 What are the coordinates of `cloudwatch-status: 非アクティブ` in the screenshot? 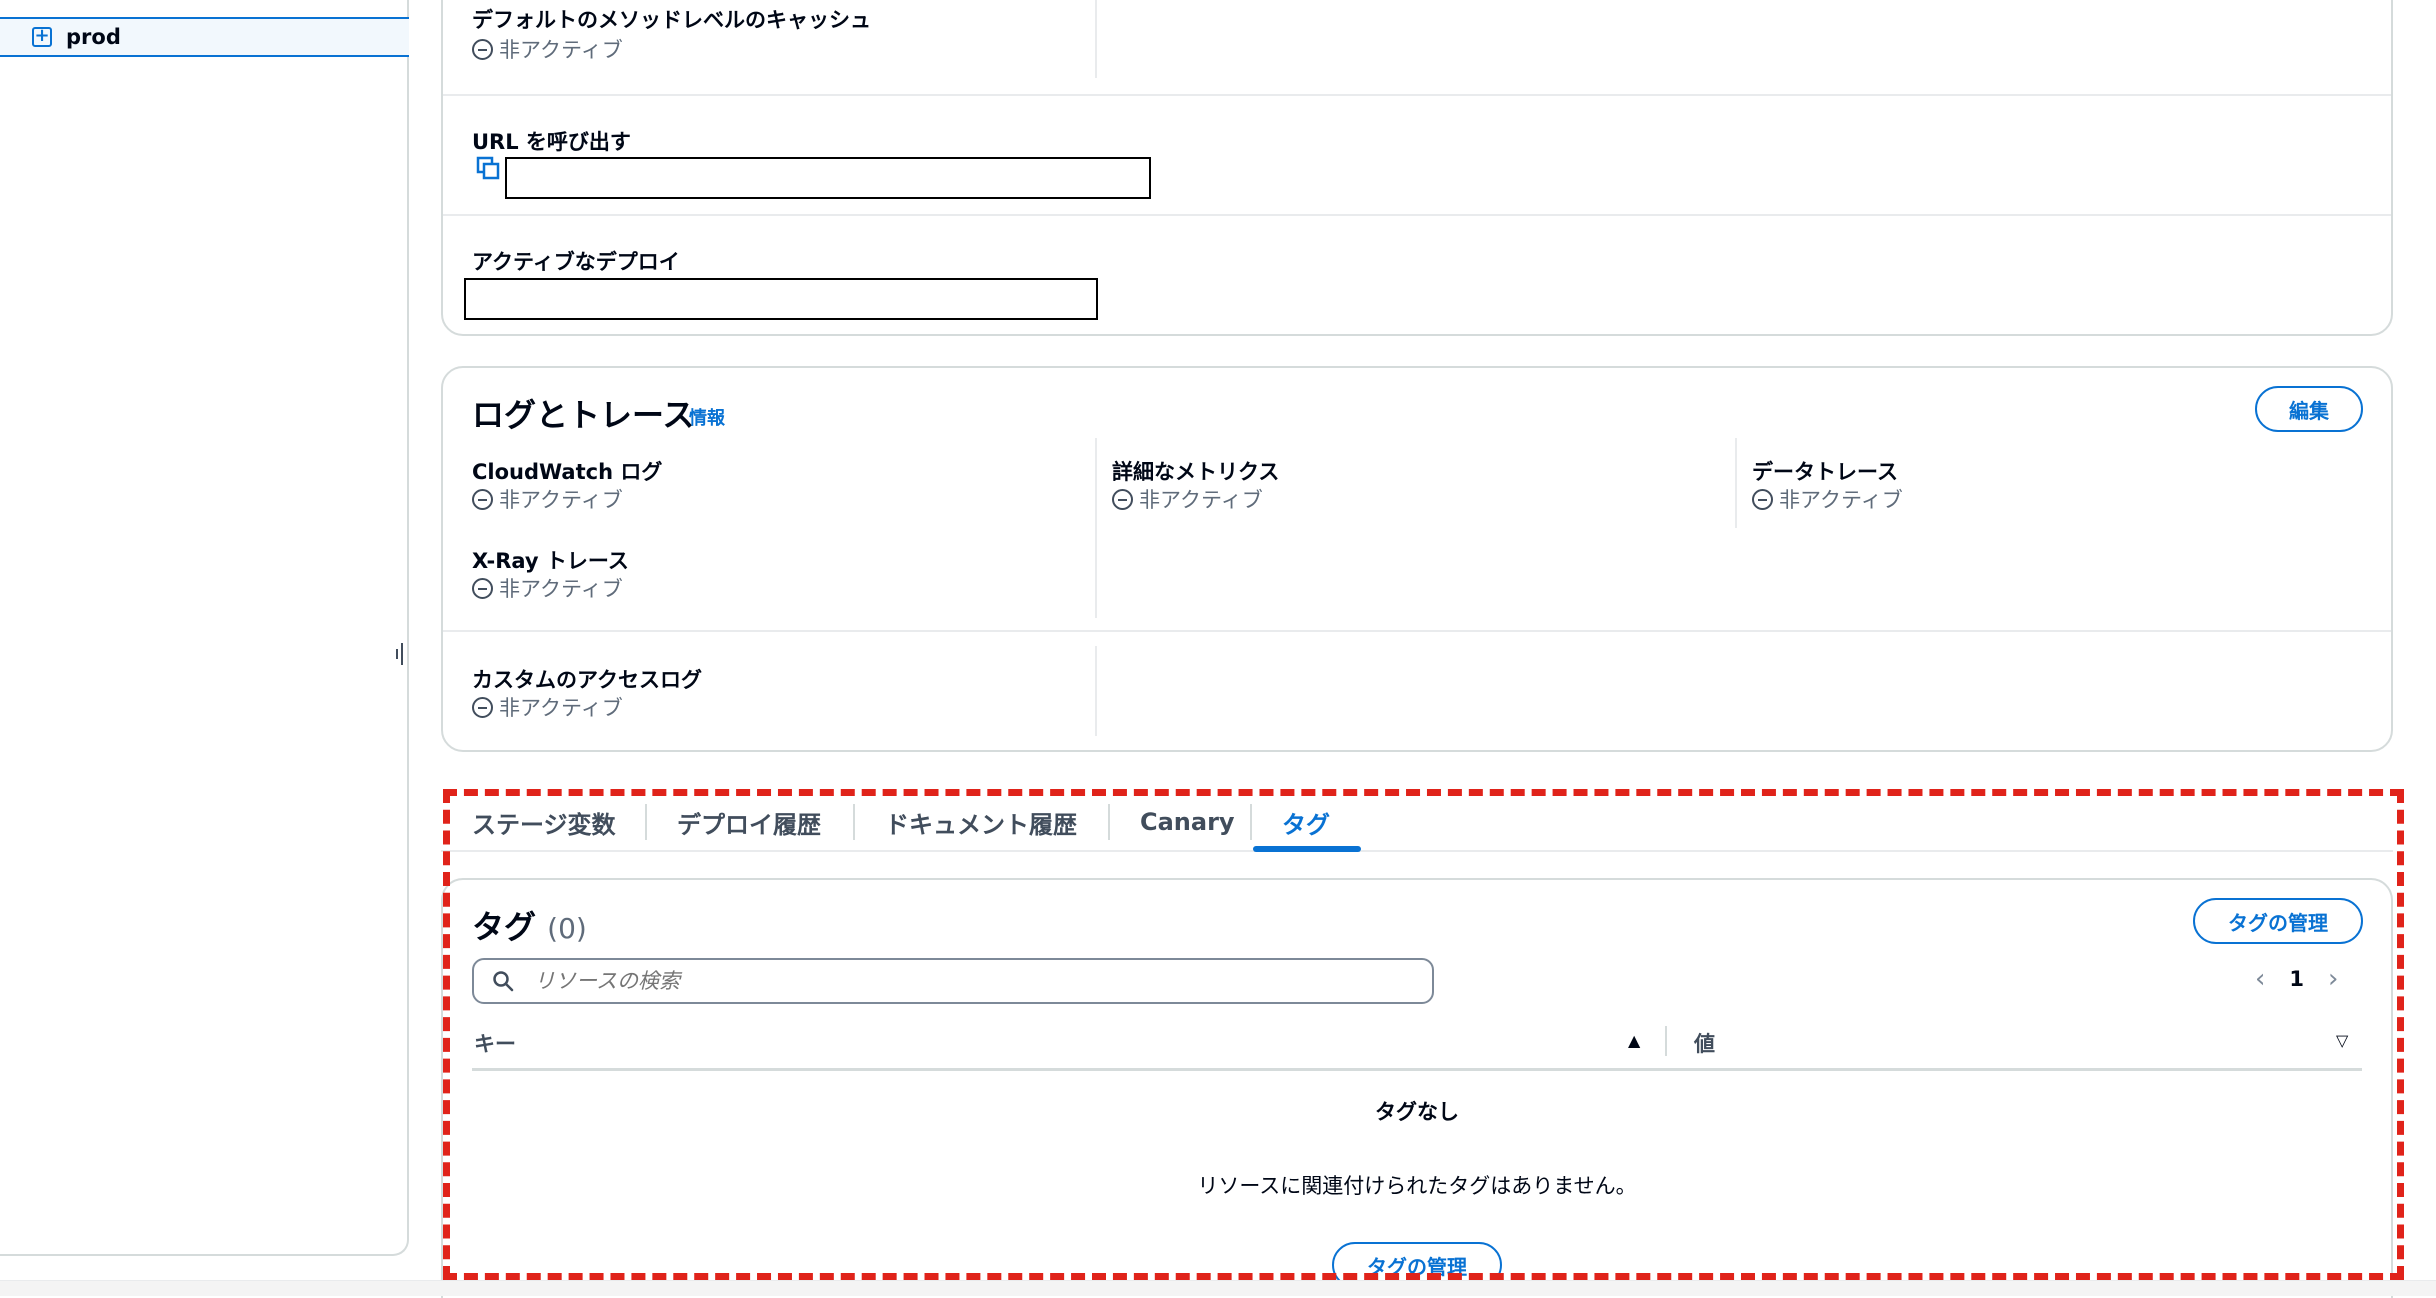 It's located at (547, 499).